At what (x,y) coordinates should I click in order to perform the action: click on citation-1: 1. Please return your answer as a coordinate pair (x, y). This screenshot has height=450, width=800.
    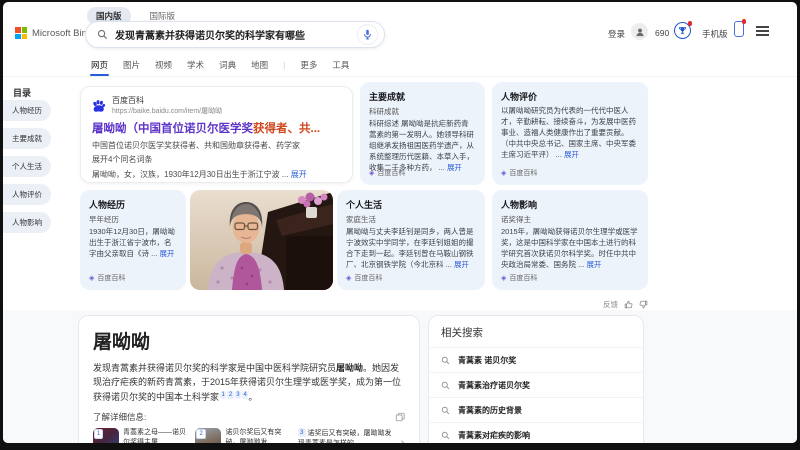
    Looking at the image, I should click on (223, 394).